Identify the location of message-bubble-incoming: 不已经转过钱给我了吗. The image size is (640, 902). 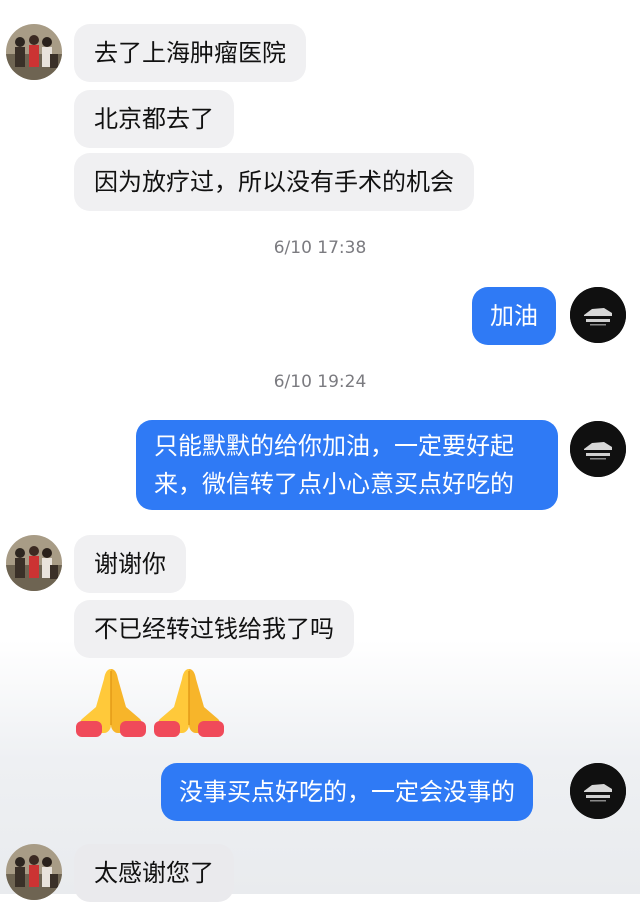
(214, 629).